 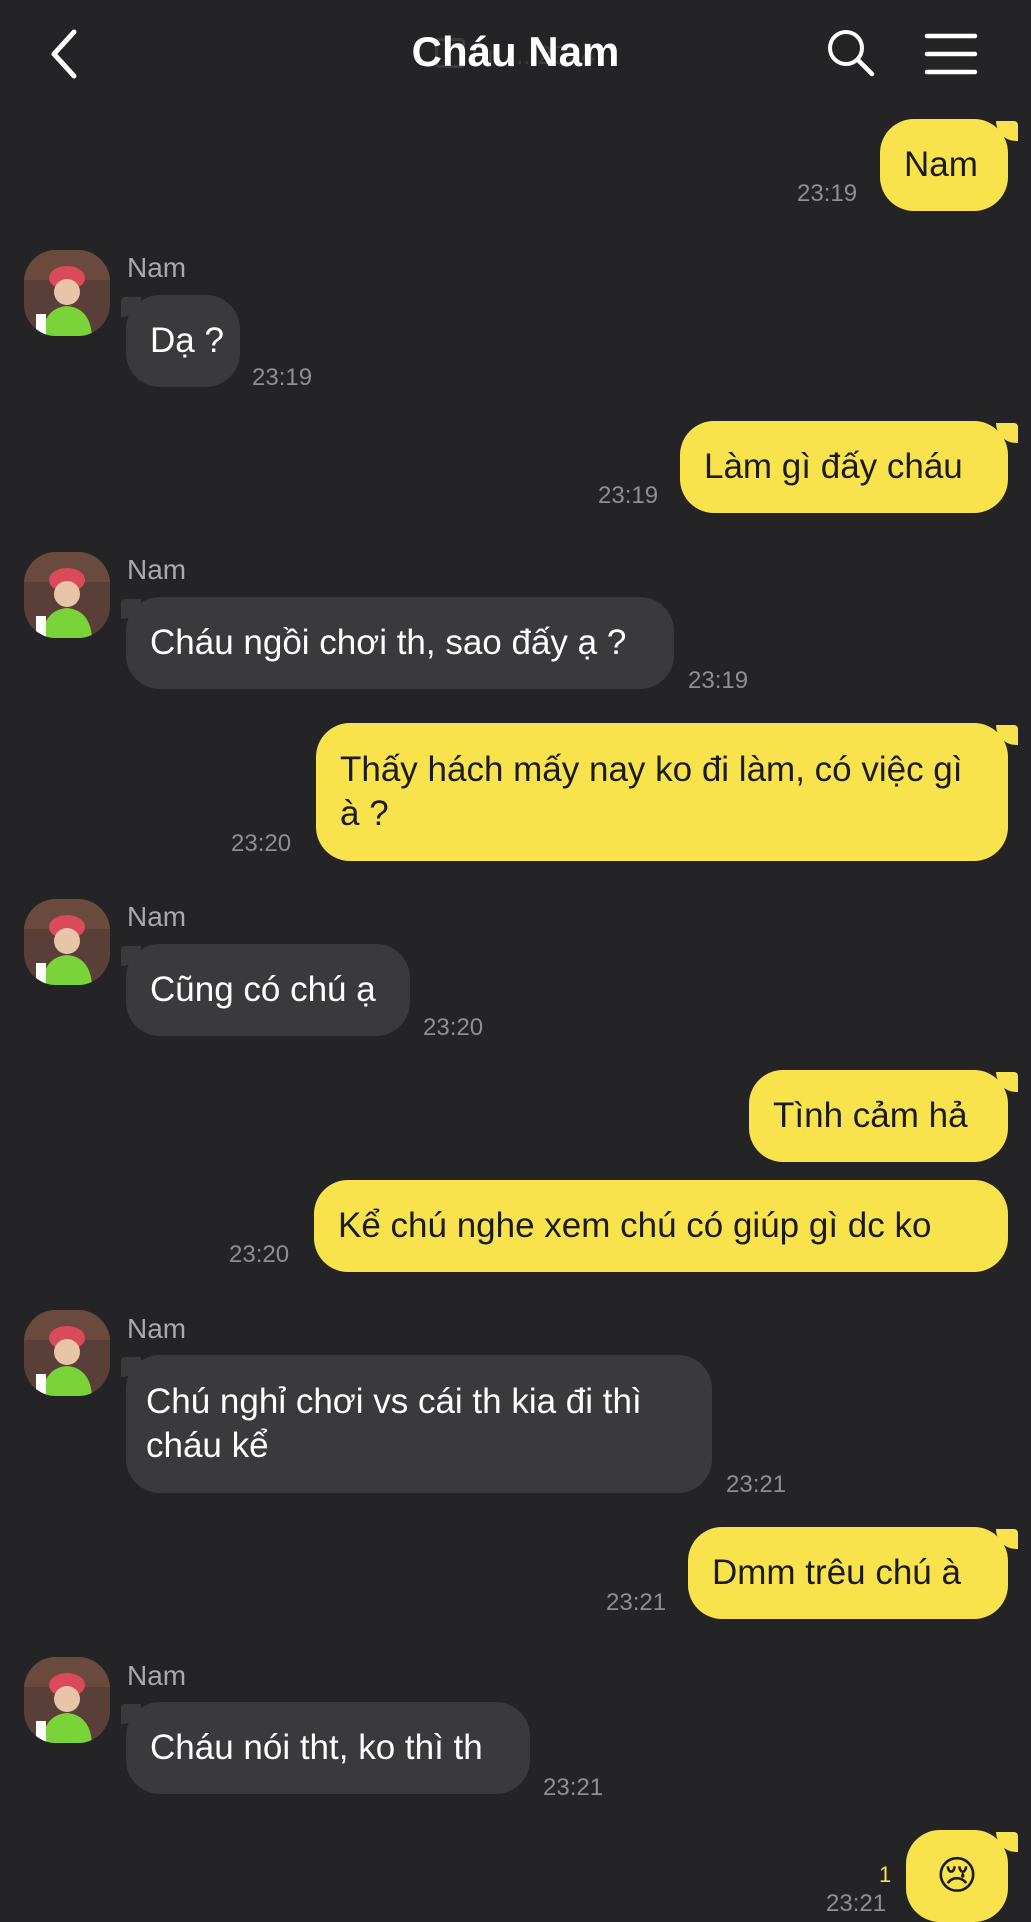 I want to click on outgoing-bubble: Tình cảm hả, so click(x=878, y=1116).